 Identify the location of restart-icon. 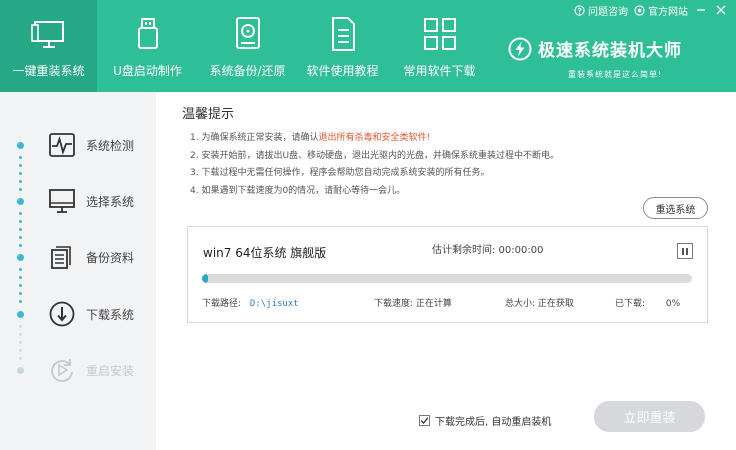
(62, 370).